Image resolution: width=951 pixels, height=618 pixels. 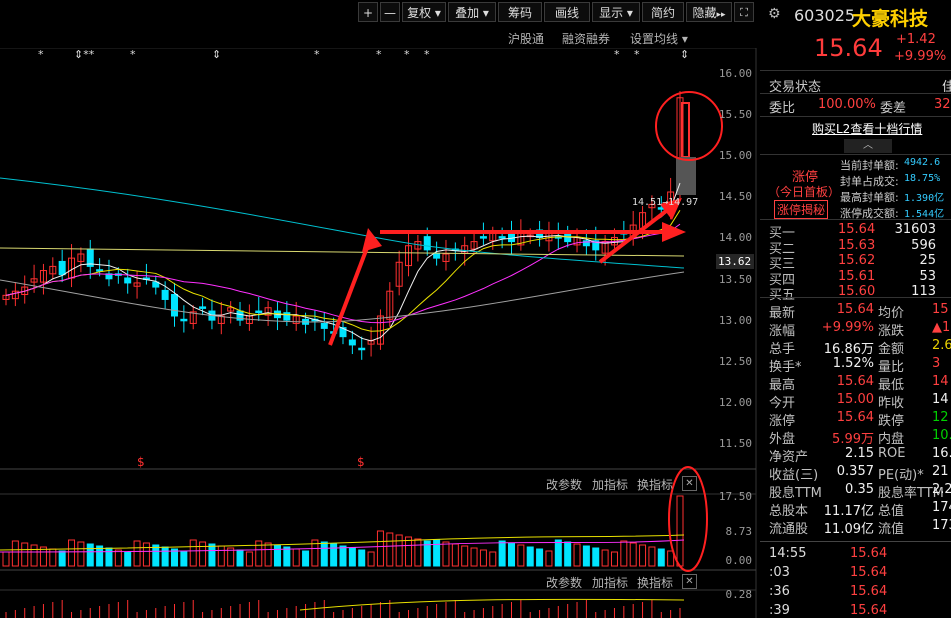 What do you see at coordinates (789, 457) in the screenshot?
I see `stat-label: 净资产` at bounding box center [789, 457].